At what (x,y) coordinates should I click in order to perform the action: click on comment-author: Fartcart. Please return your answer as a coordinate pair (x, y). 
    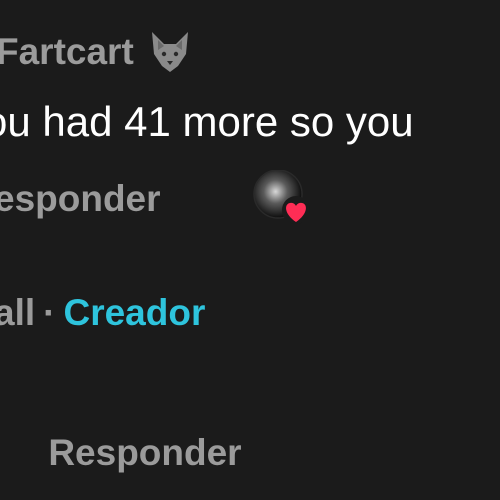
    Looking at the image, I should click on (96, 52).